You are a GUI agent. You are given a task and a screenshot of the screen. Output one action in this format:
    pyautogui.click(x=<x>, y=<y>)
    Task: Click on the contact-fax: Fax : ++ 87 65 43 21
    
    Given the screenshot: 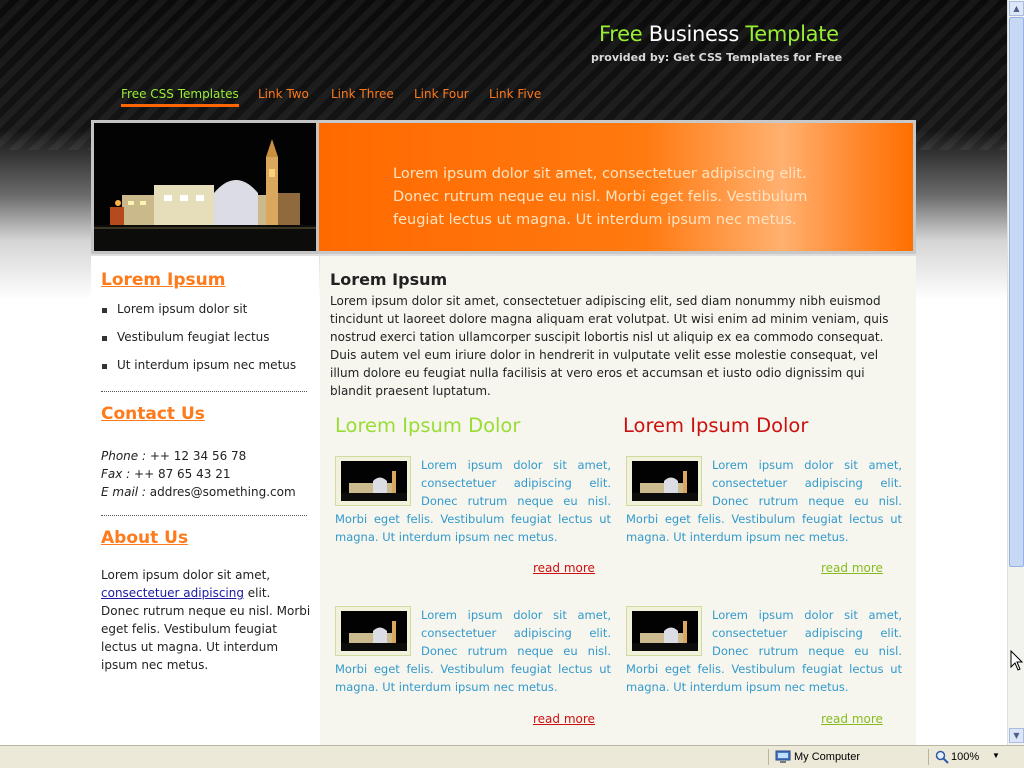 What is the action you would take?
    pyautogui.click(x=198, y=474)
    